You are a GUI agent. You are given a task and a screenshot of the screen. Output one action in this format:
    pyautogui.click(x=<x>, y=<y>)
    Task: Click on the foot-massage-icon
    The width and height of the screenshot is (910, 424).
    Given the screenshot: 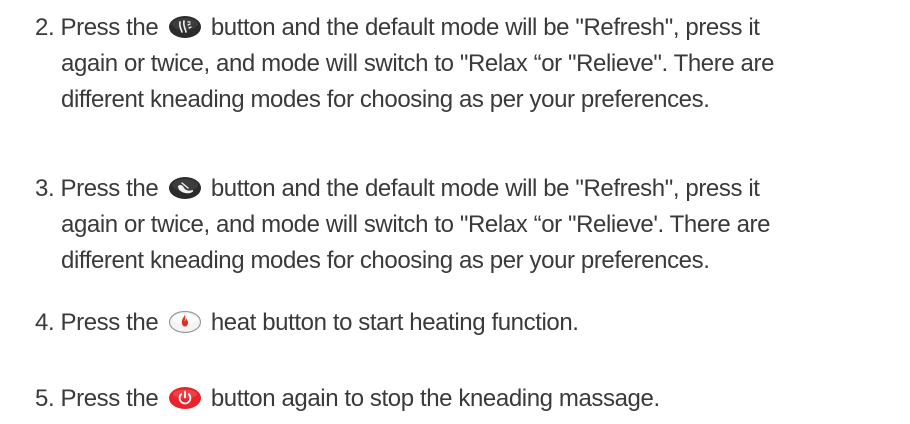 What is the action you would take?
    pyautogui.click(x=185, y=188)
    